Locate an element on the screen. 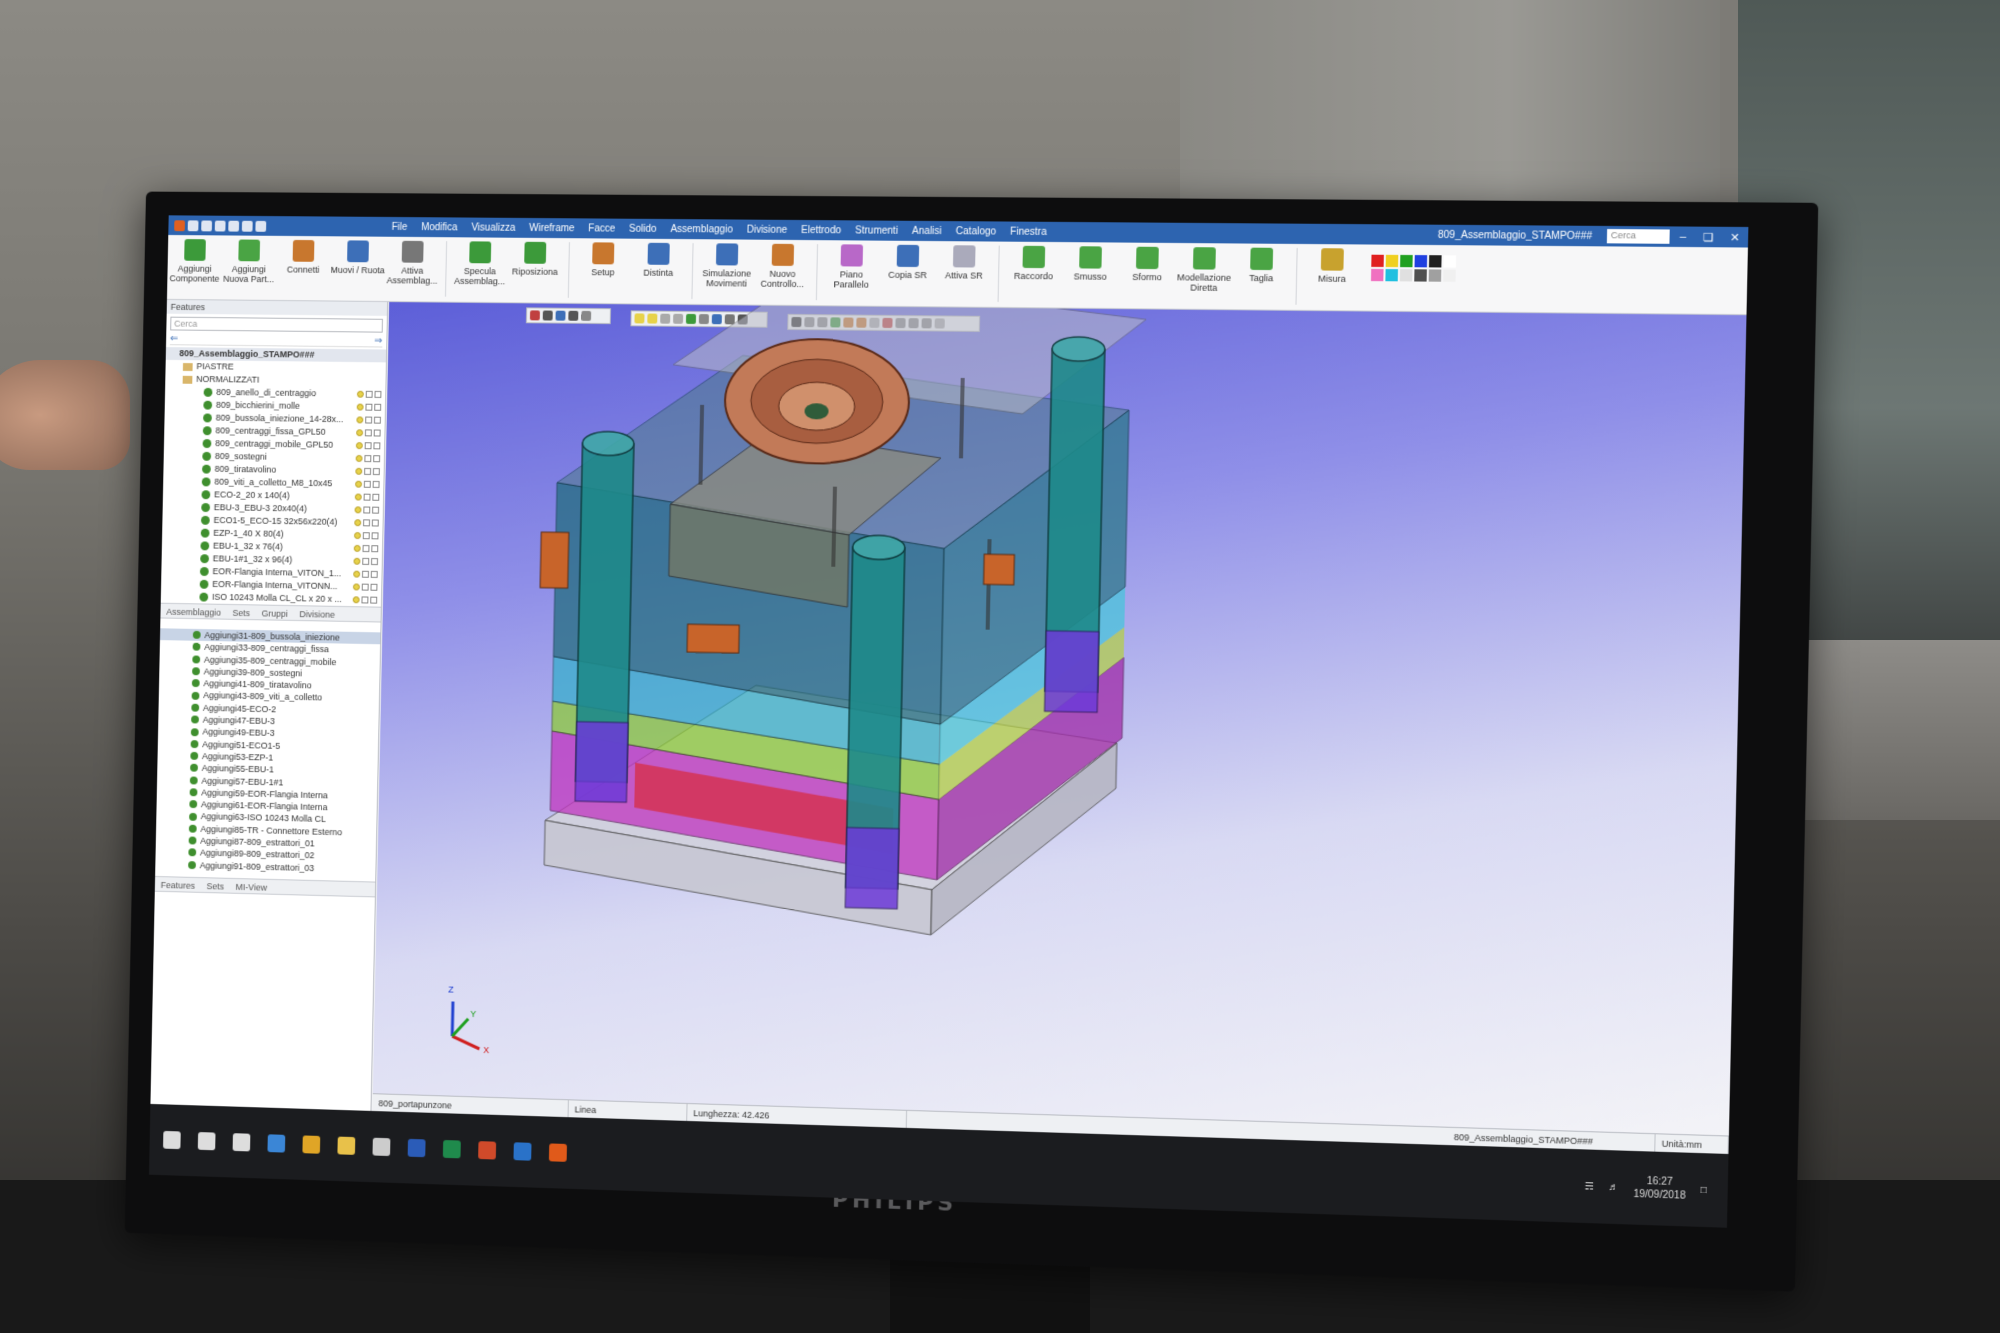 The image size is (2000, 1333). excel-icon is located at coordinates (451, 1149).